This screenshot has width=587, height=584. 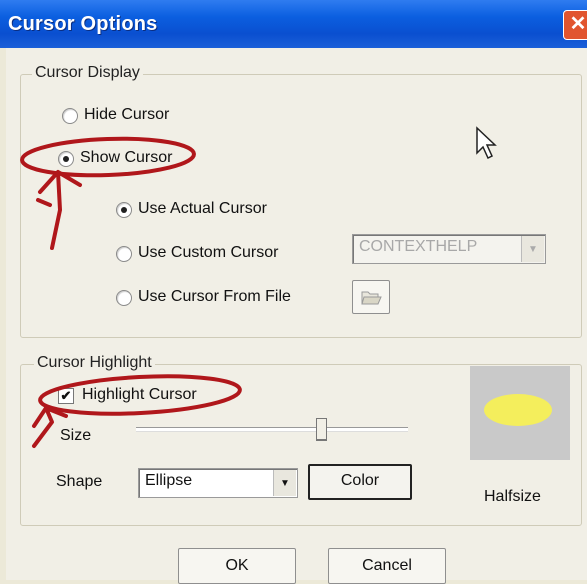 What do you see at coordinates (272, 429) in the screenshot?
I see `size-slider-track` at bounding box center [272, 429].